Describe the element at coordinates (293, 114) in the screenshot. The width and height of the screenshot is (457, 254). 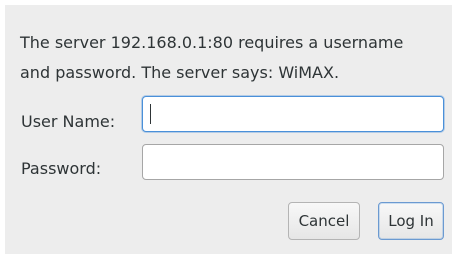
I see `username-field` at that location.